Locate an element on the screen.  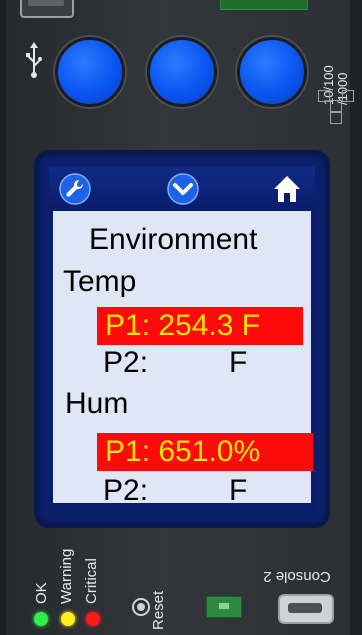
reset-button is located at coordinates (141, 607).